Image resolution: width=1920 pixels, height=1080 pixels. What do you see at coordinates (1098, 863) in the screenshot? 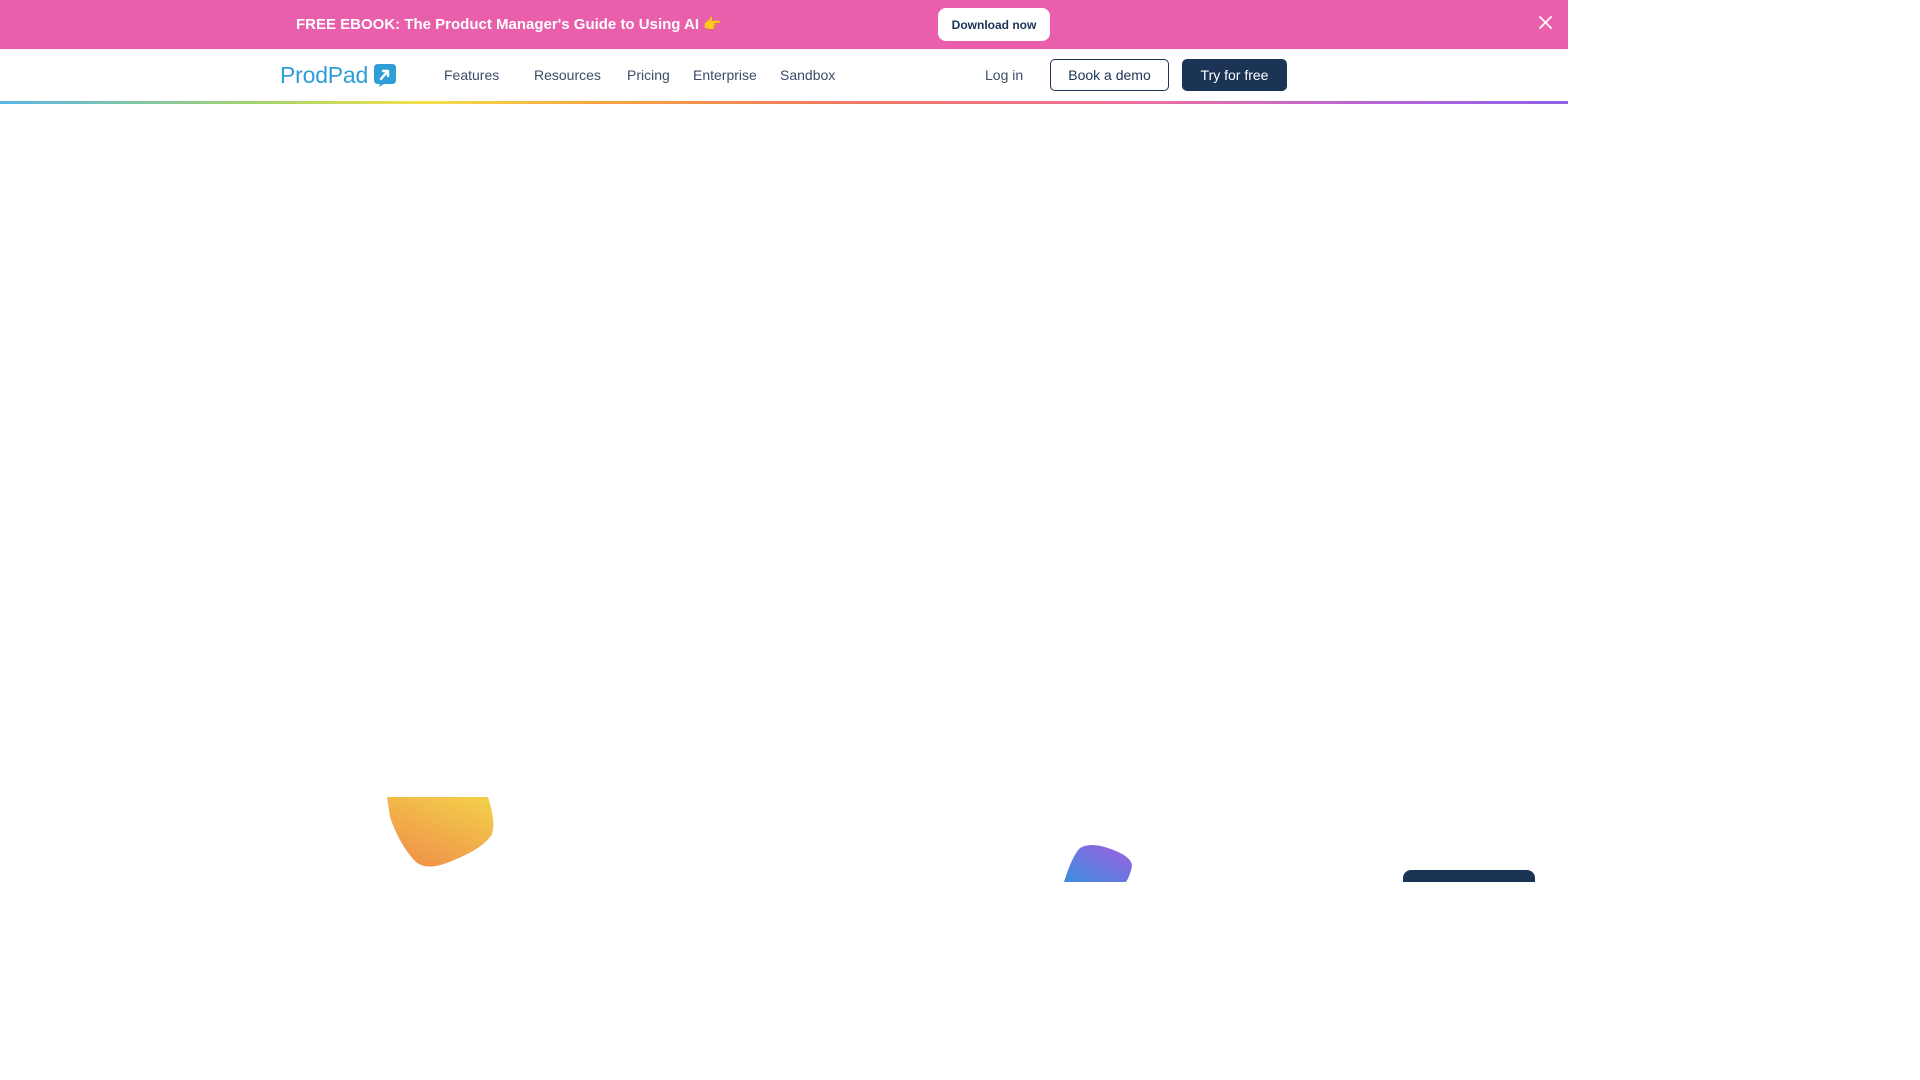
I see `blue-blob-decoration` at bounding box center [1098, 863].